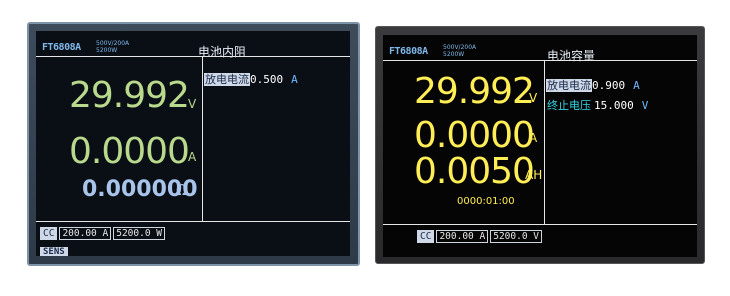 This screenshot has width=730, height=296. Describe the element at coordinates (182, 190) in the screenshot. I see `left-resistance-unit: Ω` at that location.